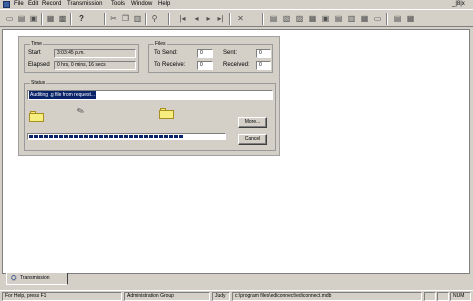 The width and height of the screenshot is (473, 301). I want to click on tool8-icon: ▦, so click(364, 18).